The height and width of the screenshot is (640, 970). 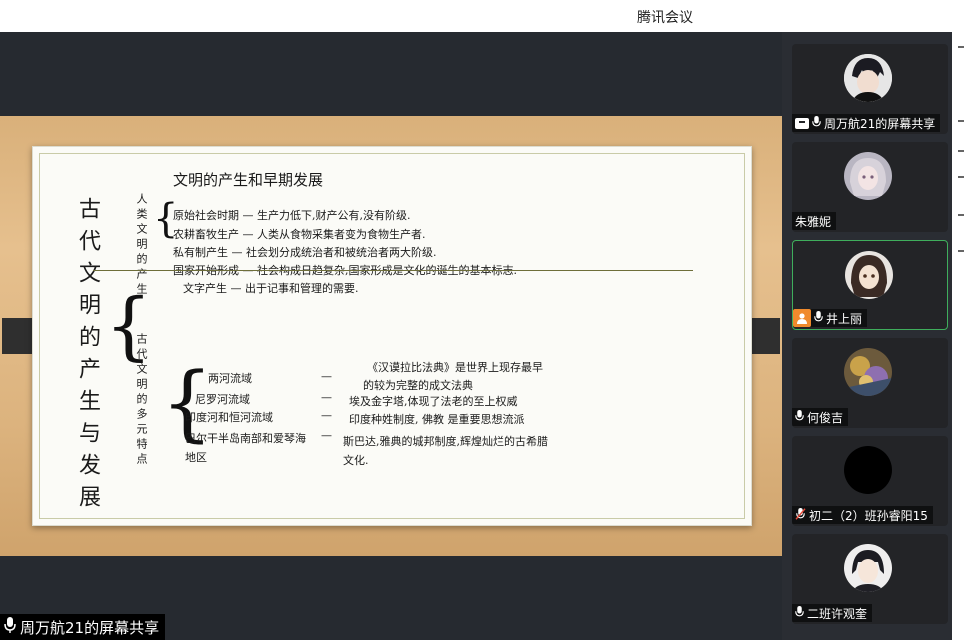 What do you see at coordinates (229, 417) in the screenshot?
I see `region-label: 印度河和恒河流域` at bounding box center [229, 417].